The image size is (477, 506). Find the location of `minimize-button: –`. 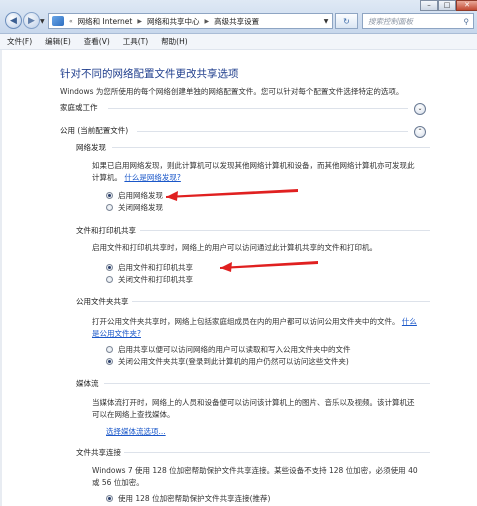

minimize-button: – is located at coordinates (429, 5).